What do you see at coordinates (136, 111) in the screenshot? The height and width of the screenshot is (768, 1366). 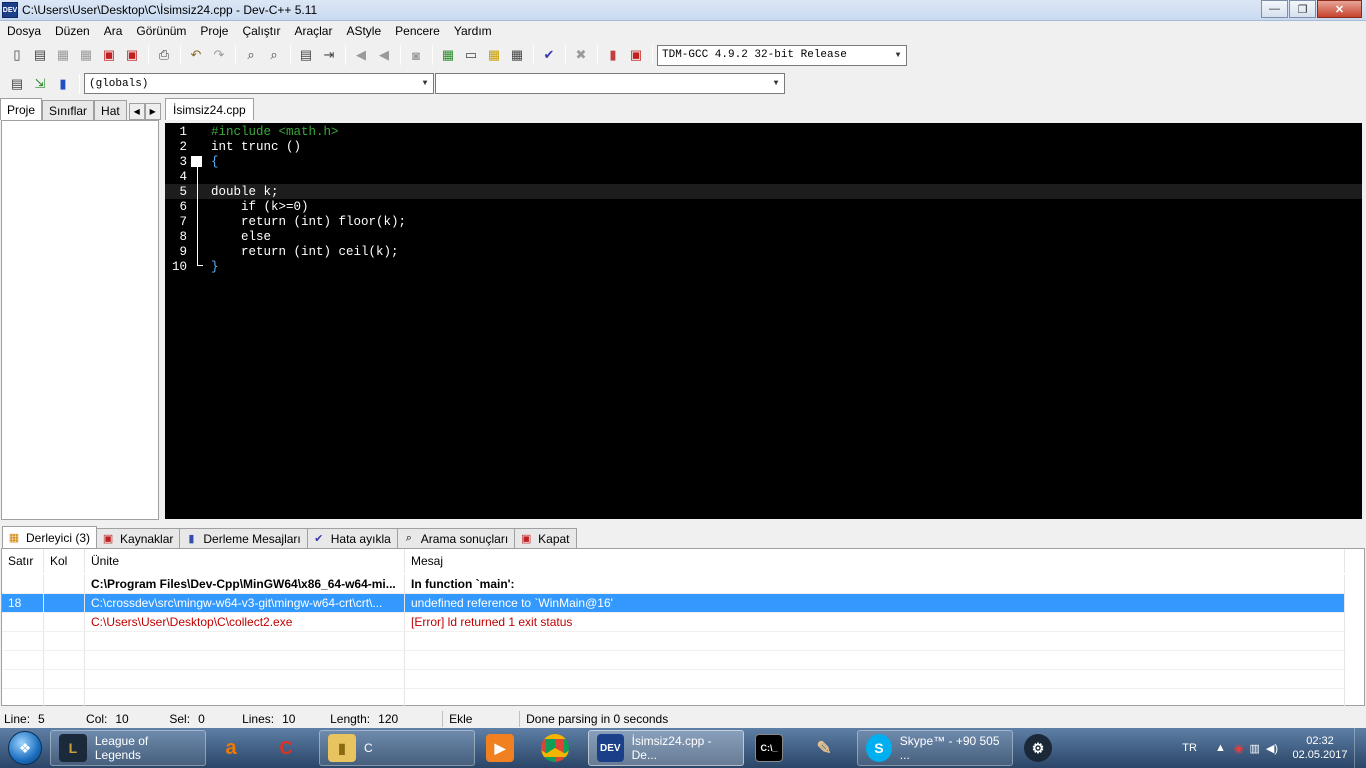 I see `tab-scroll-left-icon: ◀` at bounding box center [136, 111].